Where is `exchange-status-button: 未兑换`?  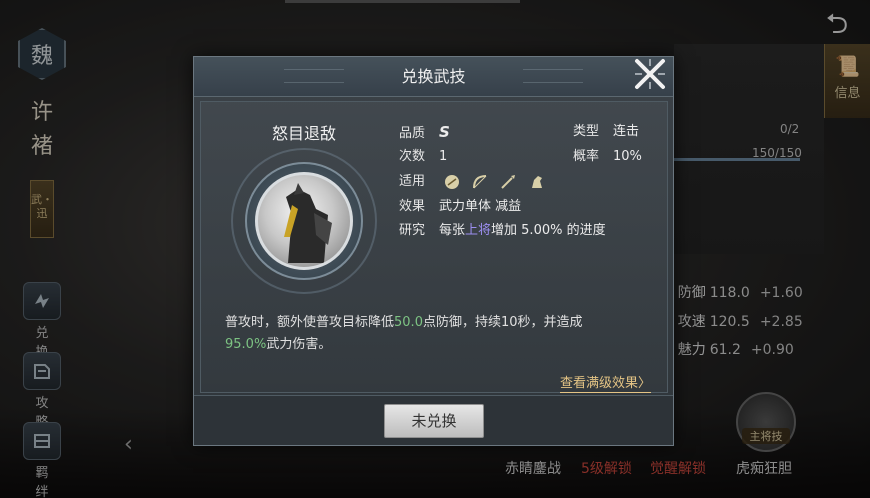 exchange-status-button: 未兑换 is located at coordinates (434, 421).